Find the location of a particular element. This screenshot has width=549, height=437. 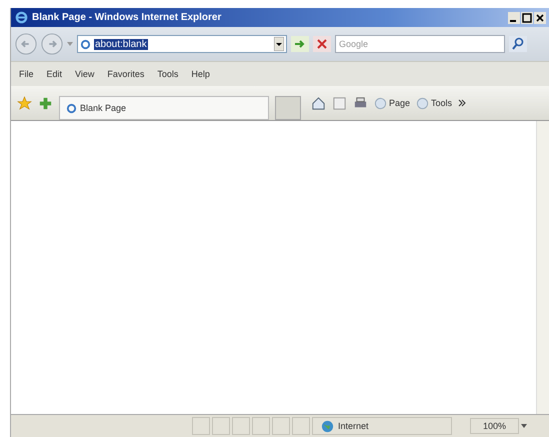

dropdown-icon is located at coordinates (279, 44).